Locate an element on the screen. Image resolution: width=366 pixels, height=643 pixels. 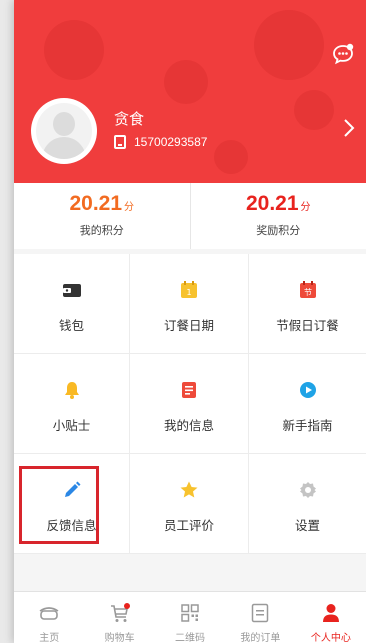
calendar-badge: 1 is located at coordinates (188, 292).